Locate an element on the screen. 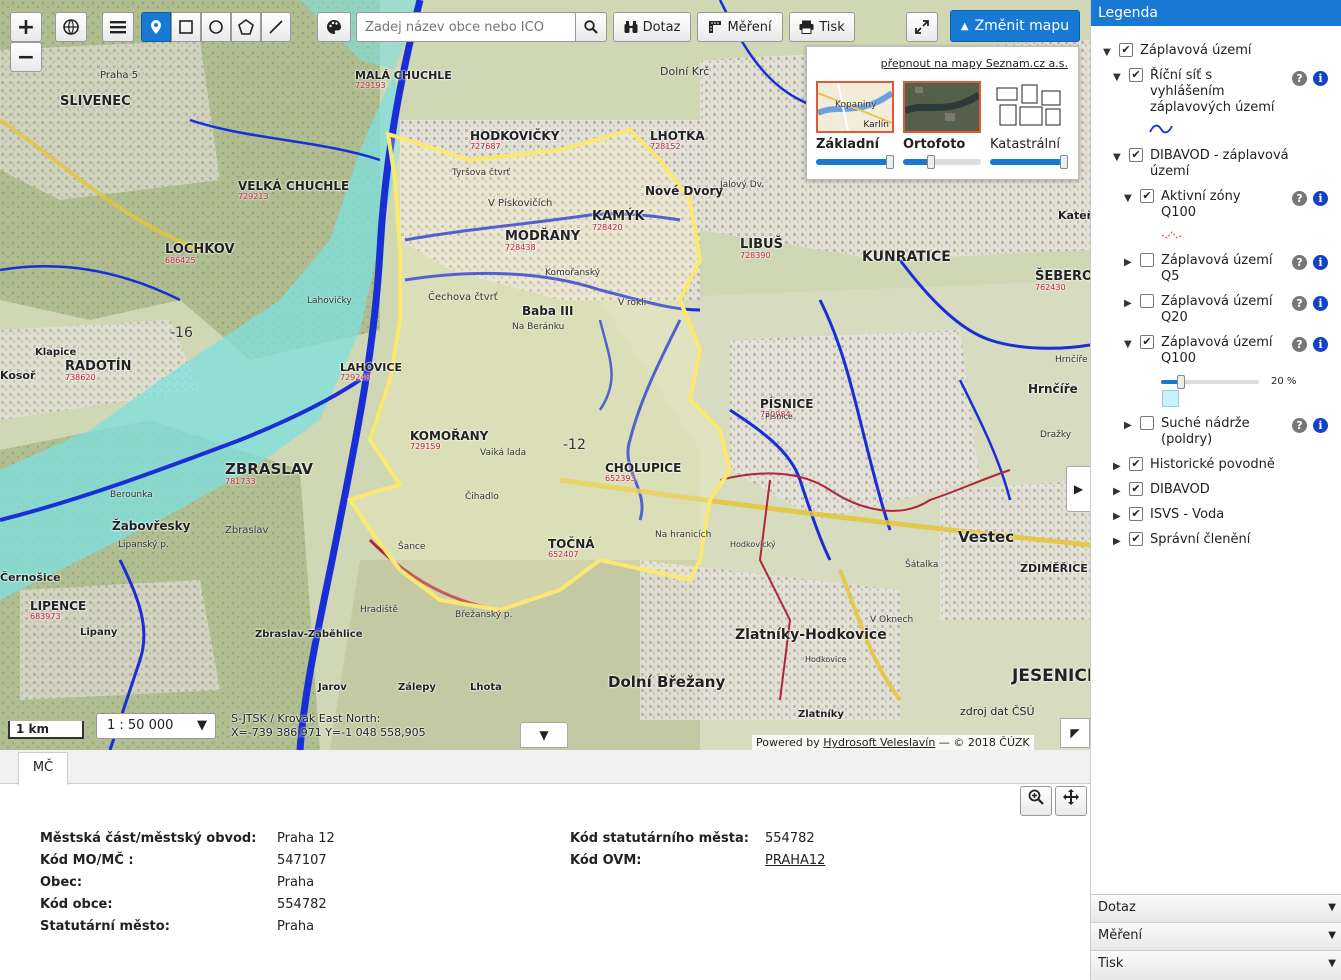  map-place-label: Kateřinky is located at coordinates (1074, 215).